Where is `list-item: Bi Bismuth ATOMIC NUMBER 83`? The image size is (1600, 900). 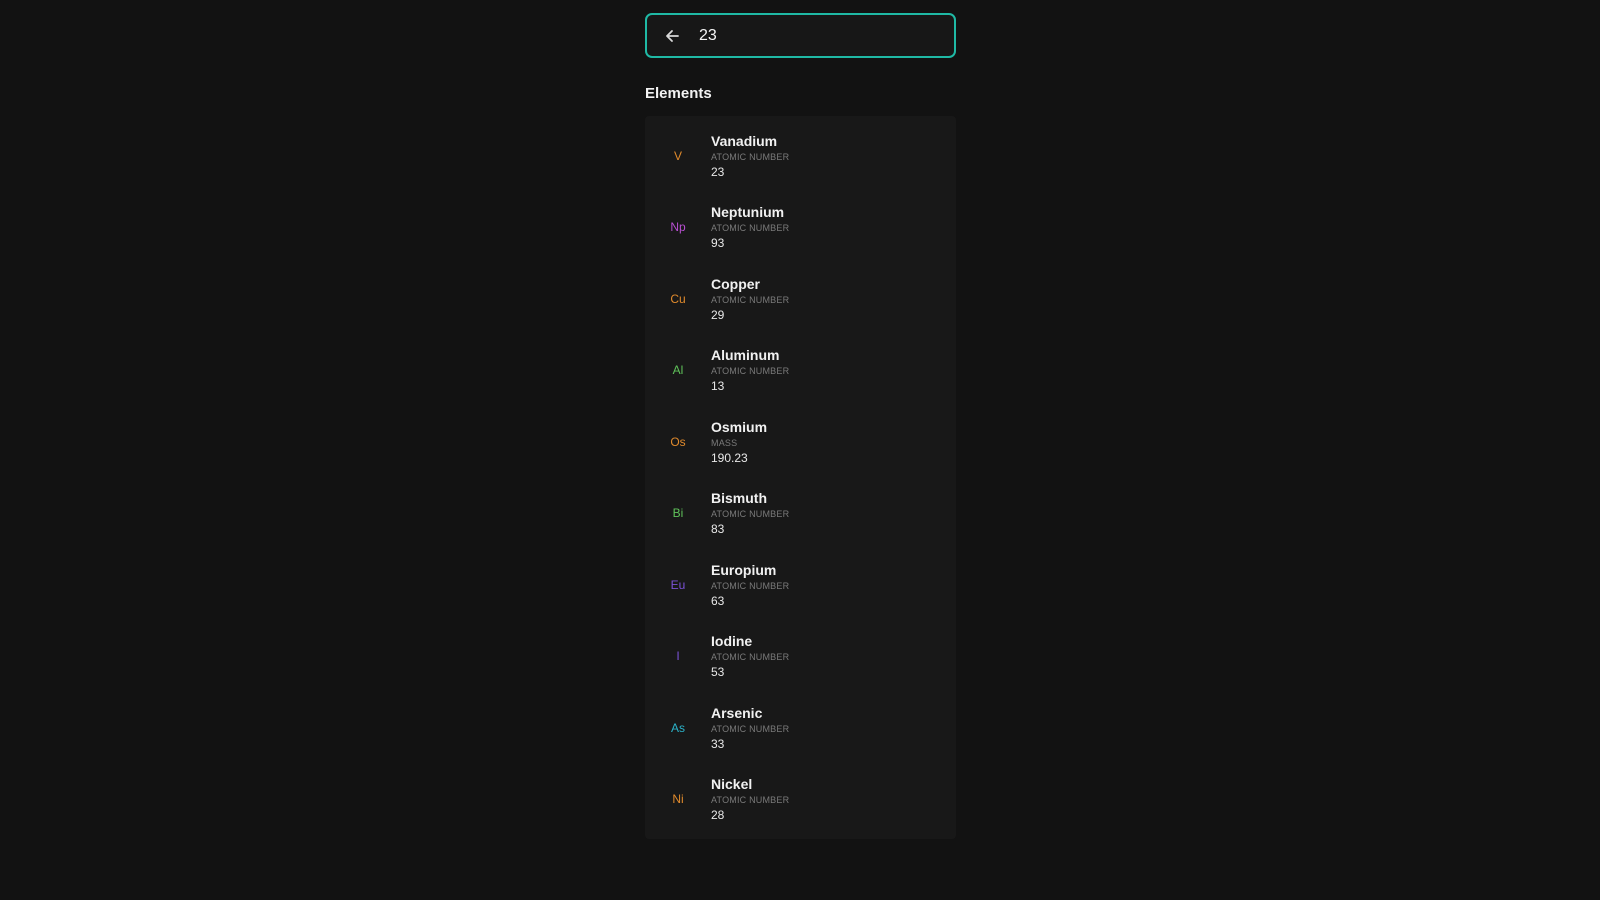 list-item: Bi Bismuth ATOMIC NUMBER 83 is located at coordinates (800, 514).